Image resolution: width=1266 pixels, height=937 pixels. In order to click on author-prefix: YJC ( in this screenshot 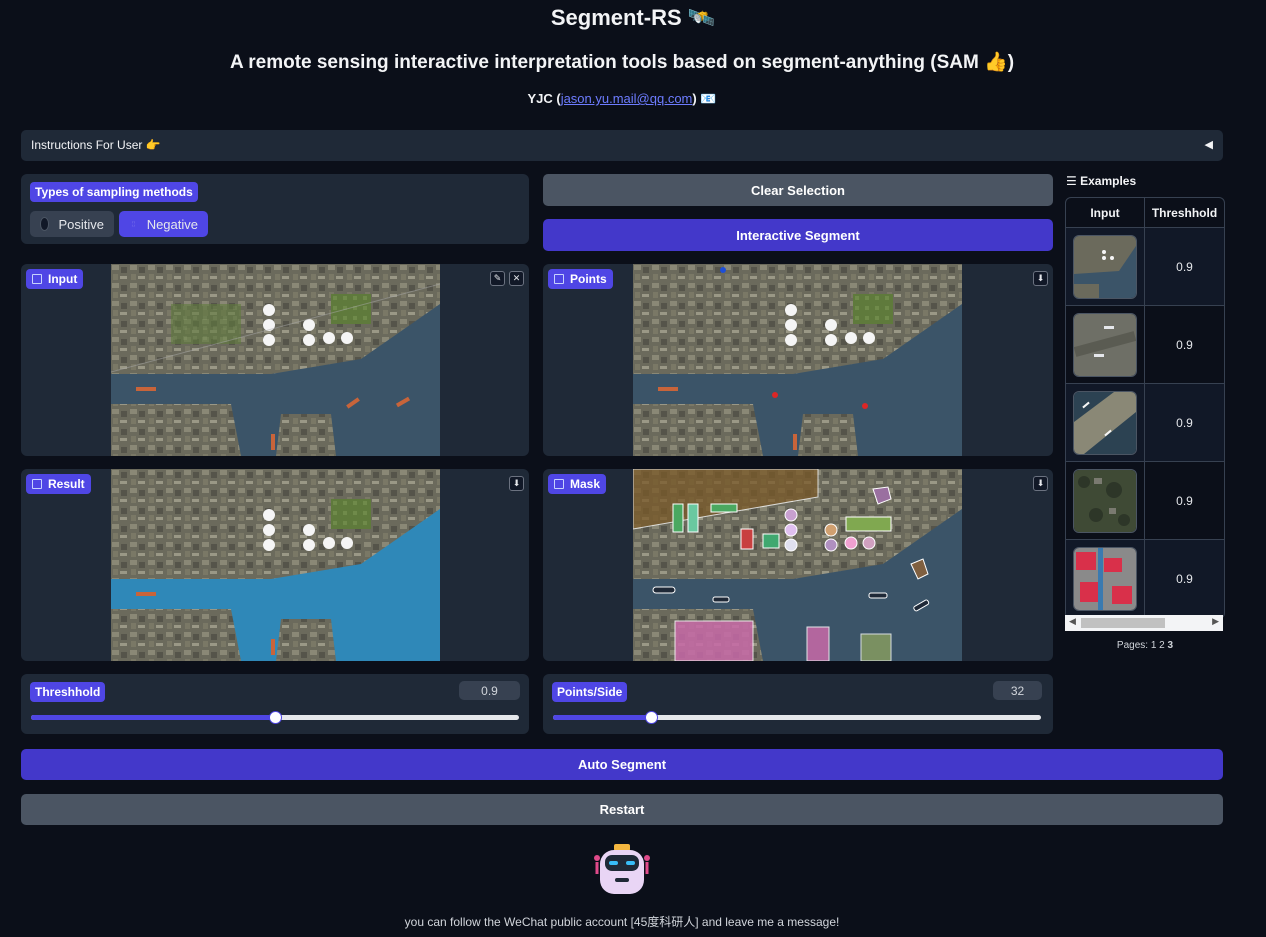, I will do `click(544, 98)`.